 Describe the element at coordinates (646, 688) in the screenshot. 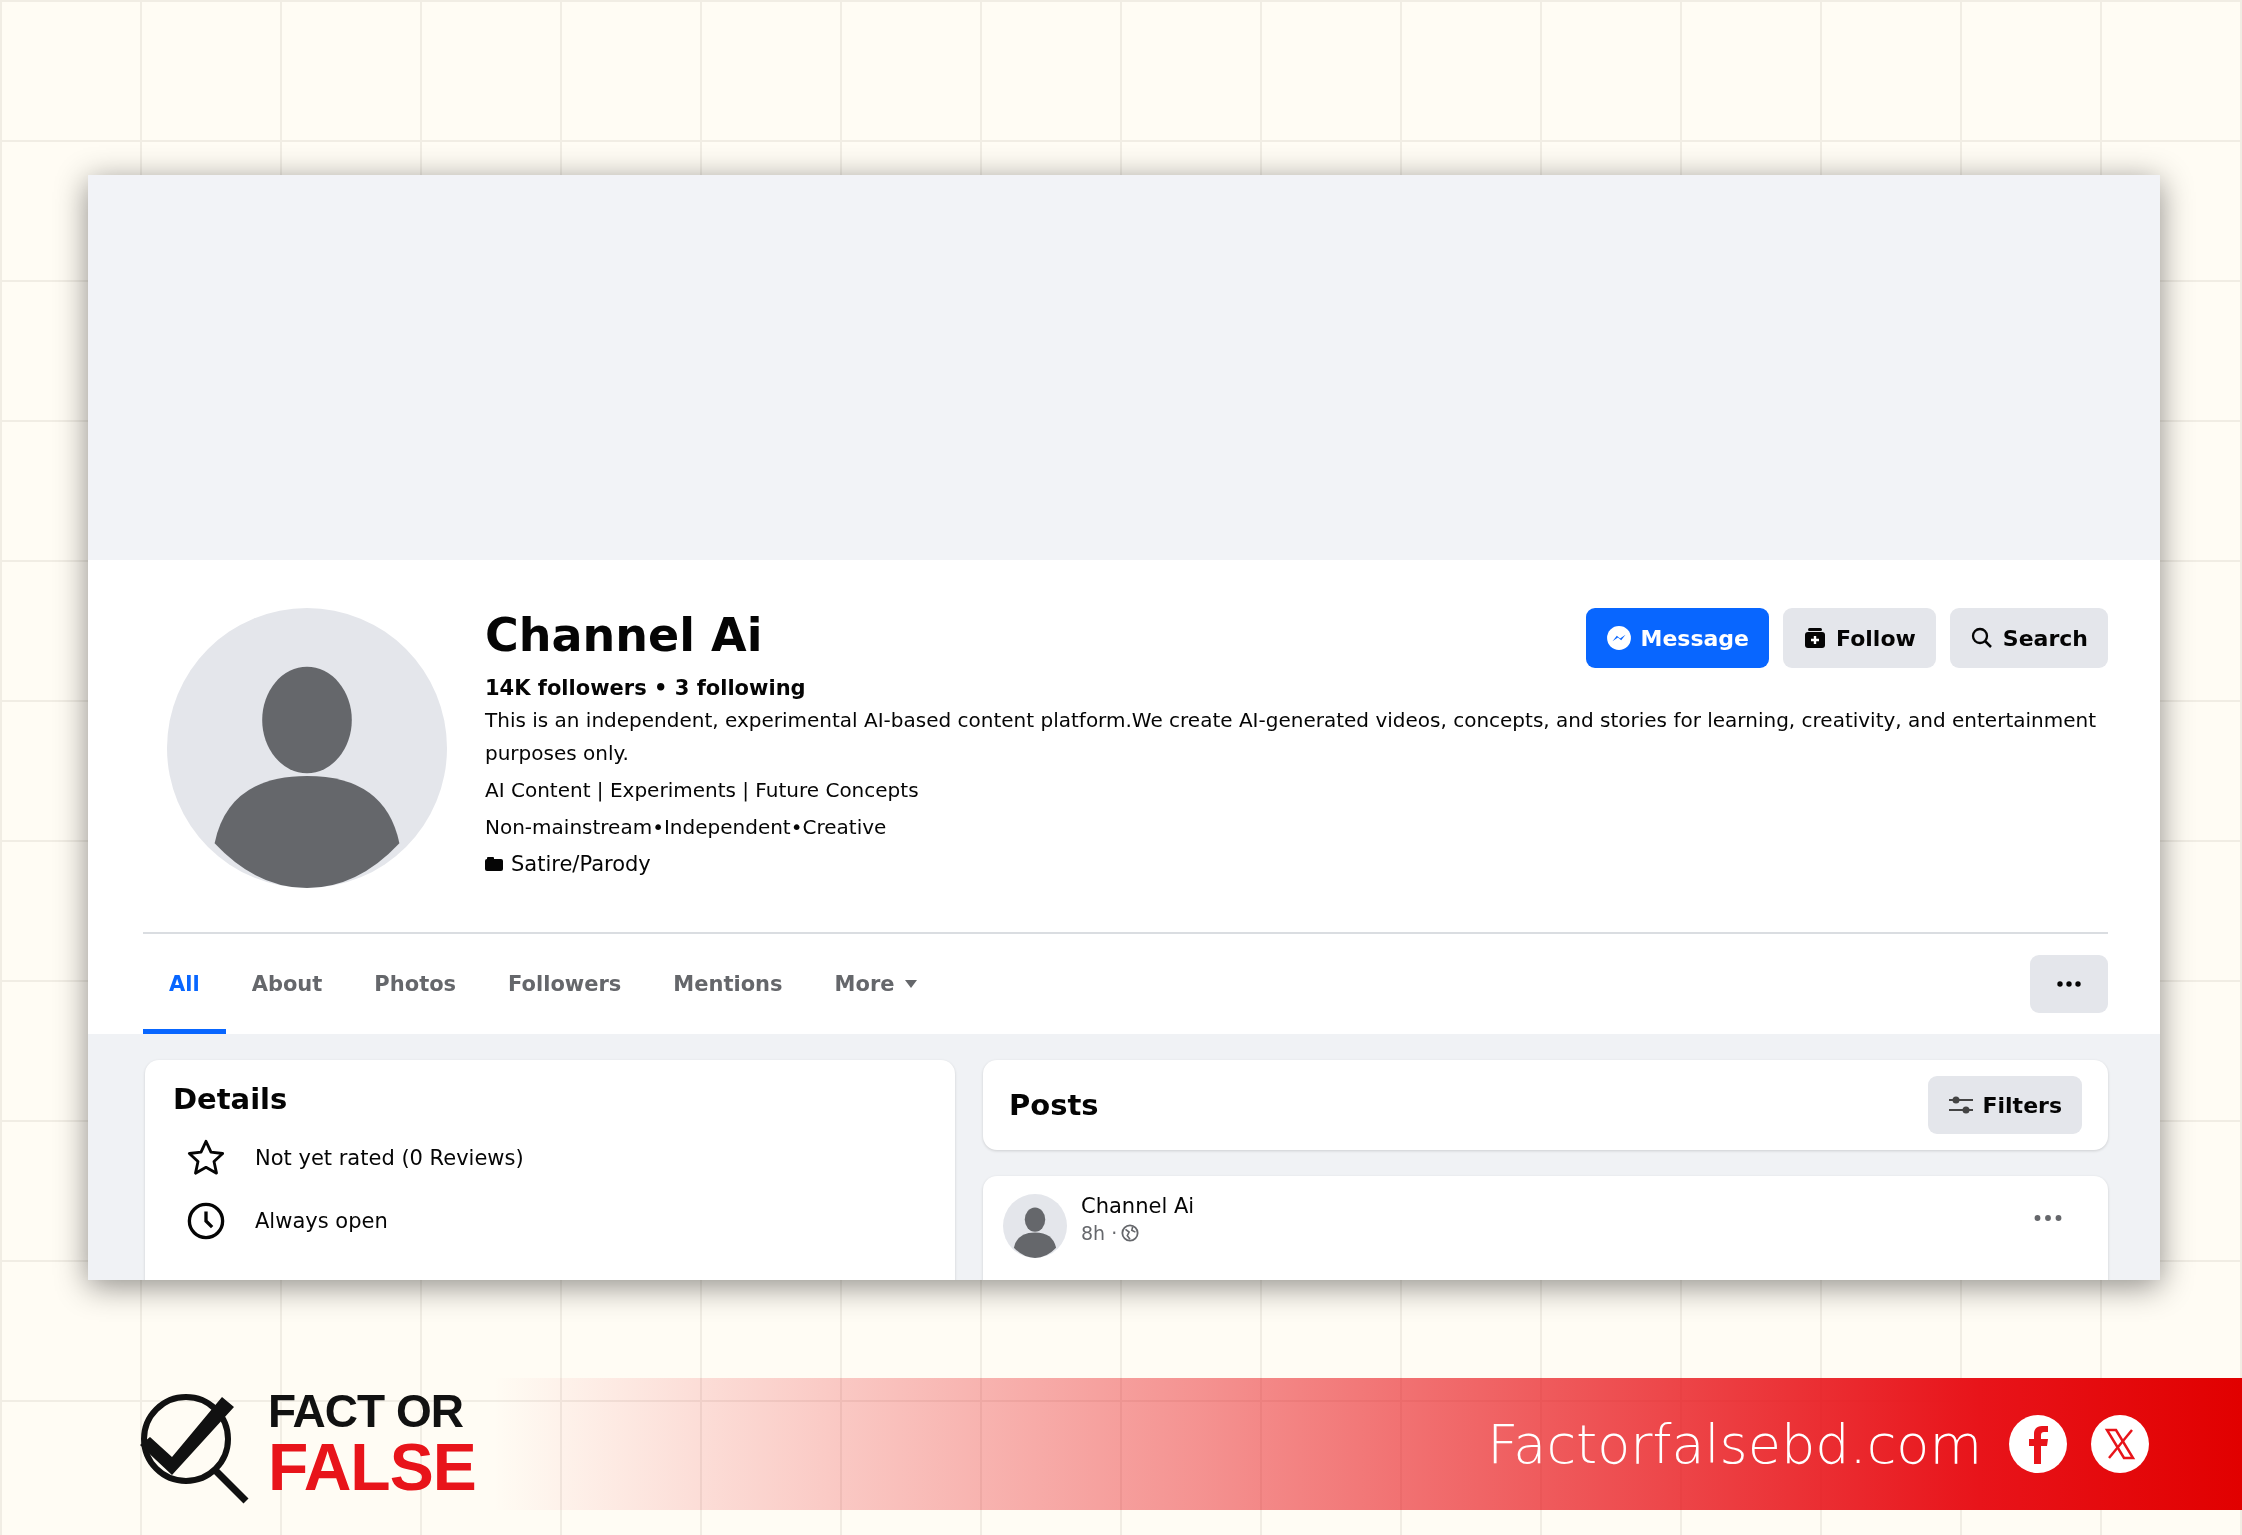

I see `follower-stats: 14K followers • 3 following` at that location.